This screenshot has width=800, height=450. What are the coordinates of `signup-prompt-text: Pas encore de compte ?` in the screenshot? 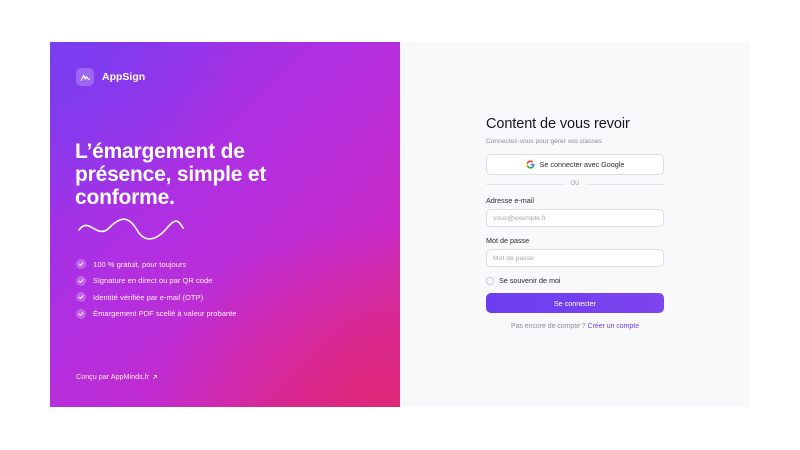 It's located at (548, 326).